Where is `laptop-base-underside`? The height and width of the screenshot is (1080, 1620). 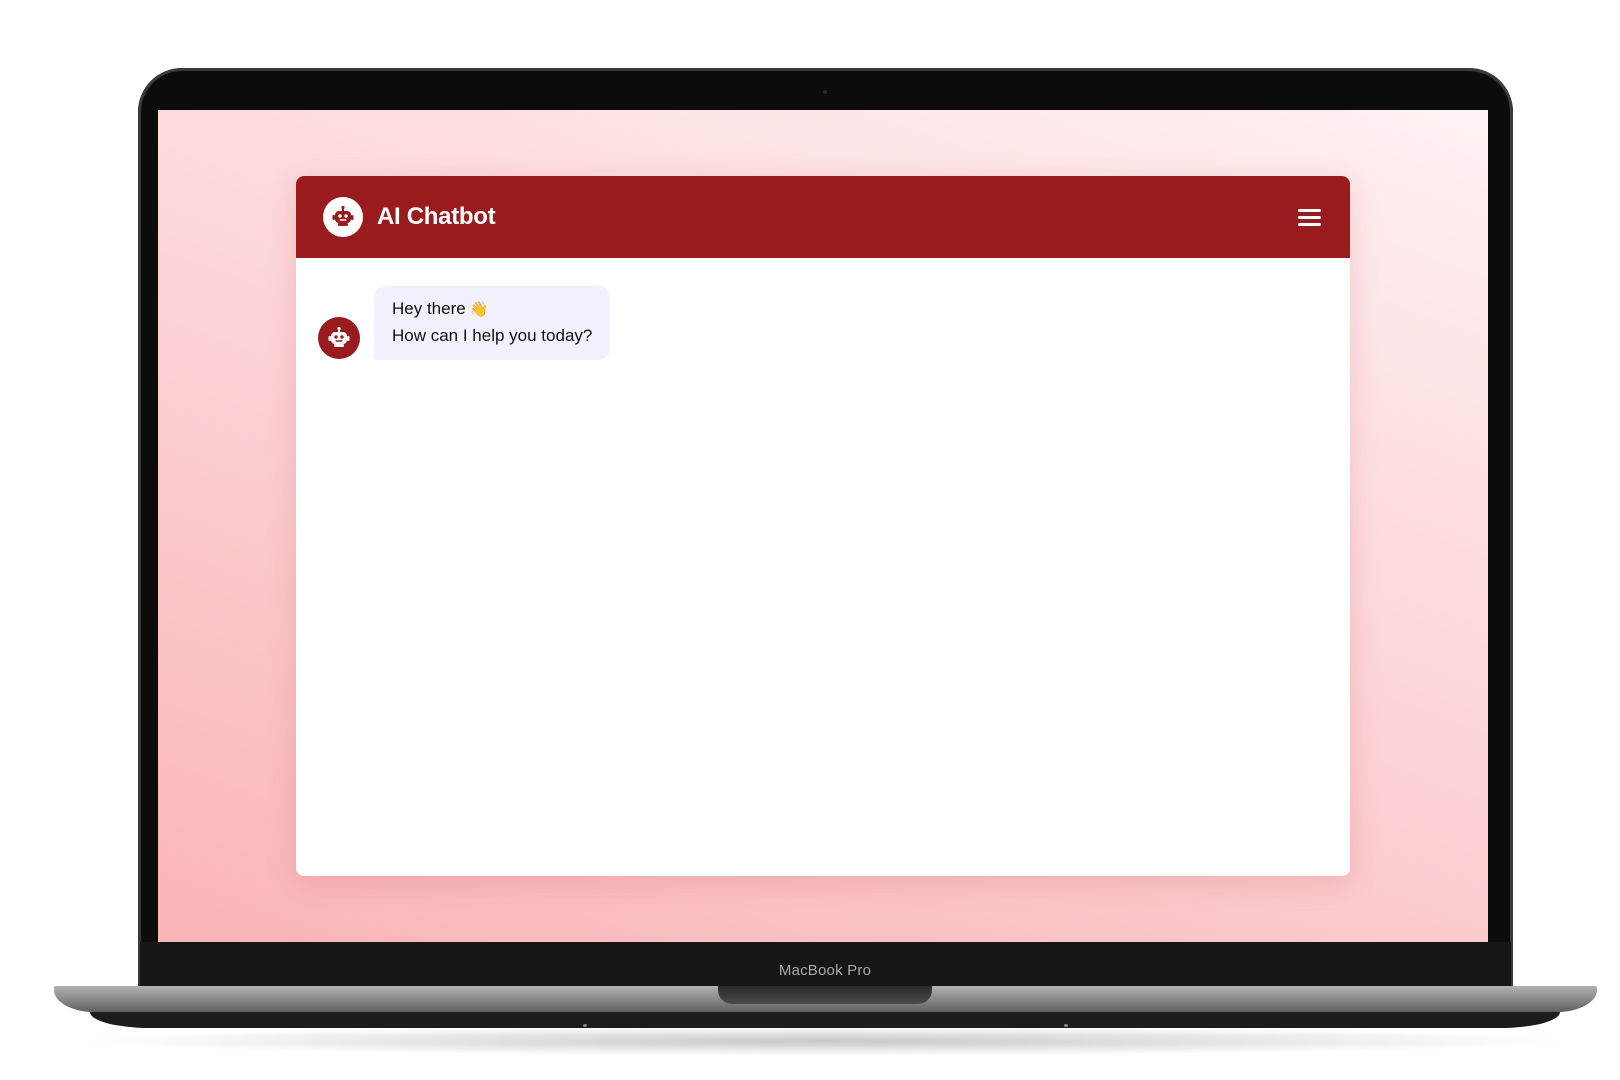 laptop-base-underside is located at coordinates (825, 1020).